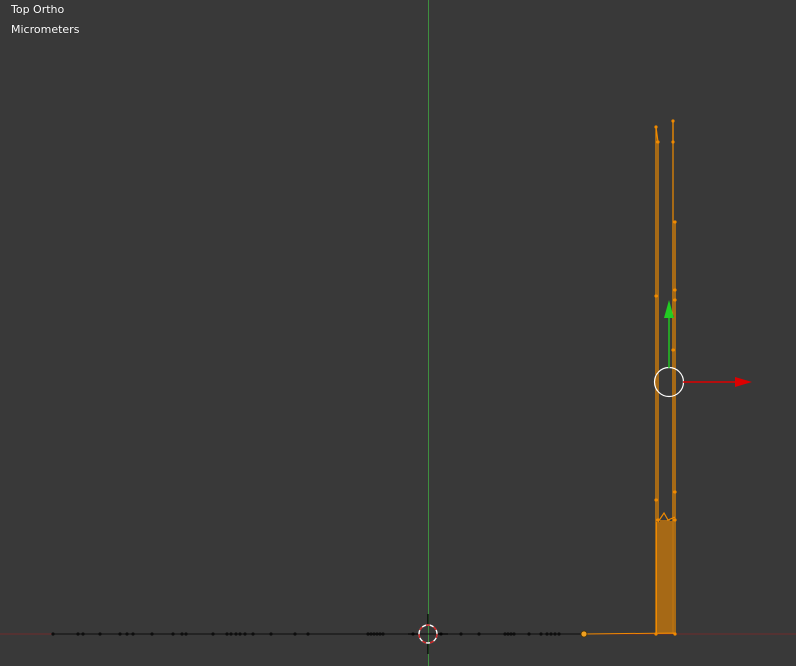 Image resolution: width=796 pixels, height=666 pixels. Describe the element at coordinates (703, 349) in the screenshot. I see `transform-gizmo-icon` at that location.